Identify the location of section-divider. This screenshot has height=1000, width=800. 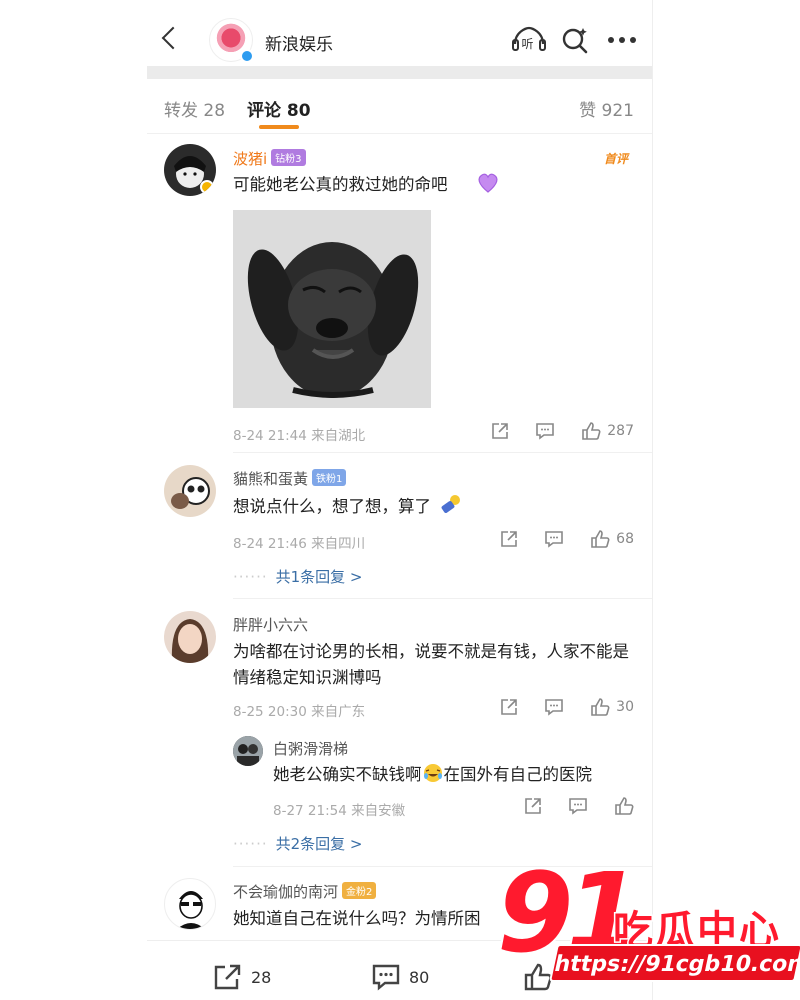
(399, 72).